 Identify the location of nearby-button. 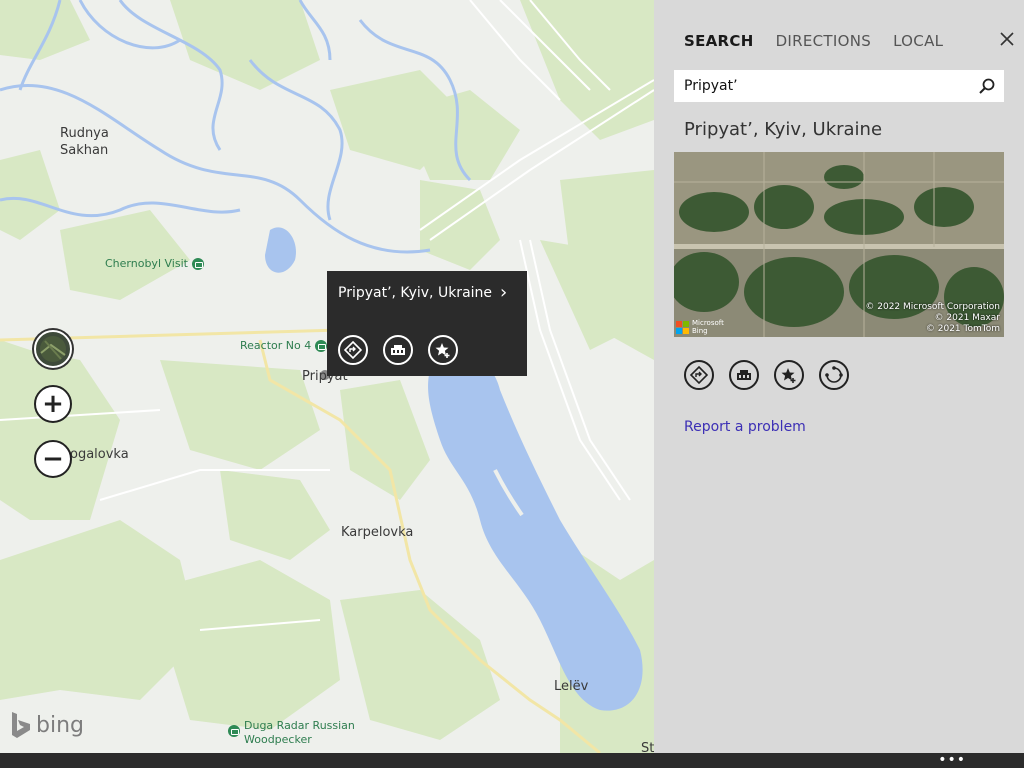
(744, 375).